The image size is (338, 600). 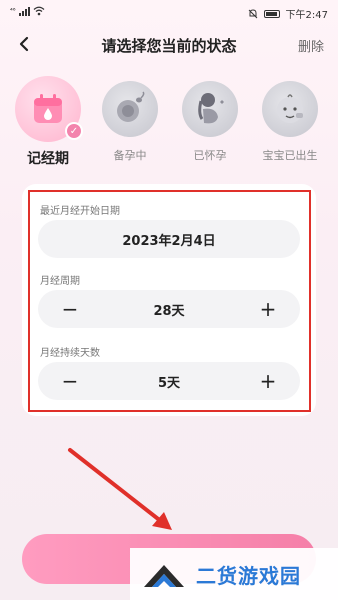 I want to click on trying-state-icon, so click(x=130, y=109).